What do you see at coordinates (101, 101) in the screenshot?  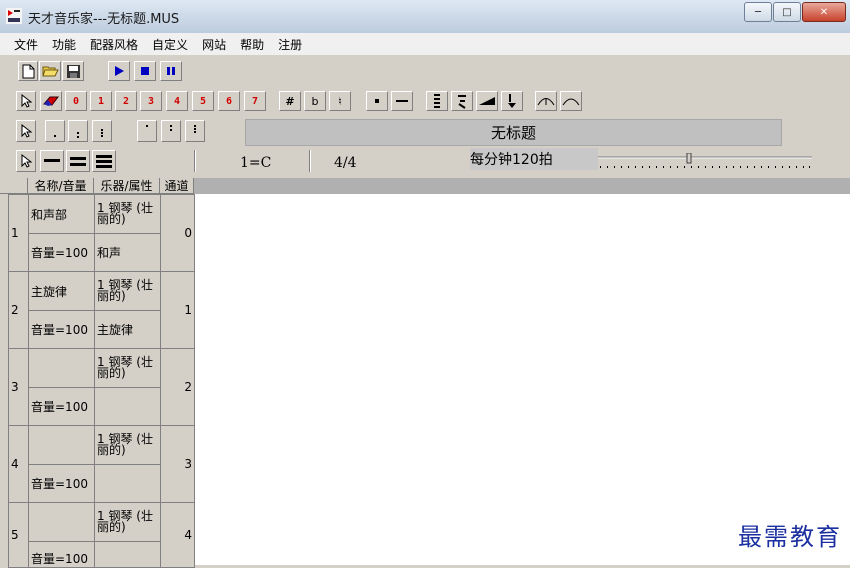 I see `note-1-button: 1` at bounding box center [101, 101].